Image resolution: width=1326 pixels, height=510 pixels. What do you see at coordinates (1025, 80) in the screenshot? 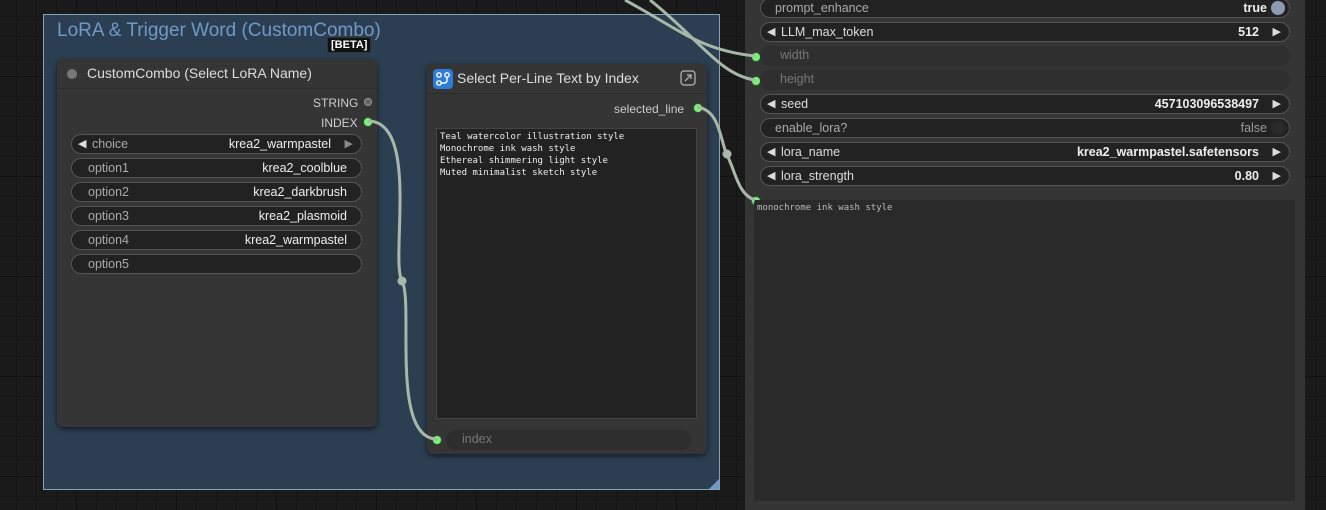
I see `height-input: height` at bounding box center [1025, 80].